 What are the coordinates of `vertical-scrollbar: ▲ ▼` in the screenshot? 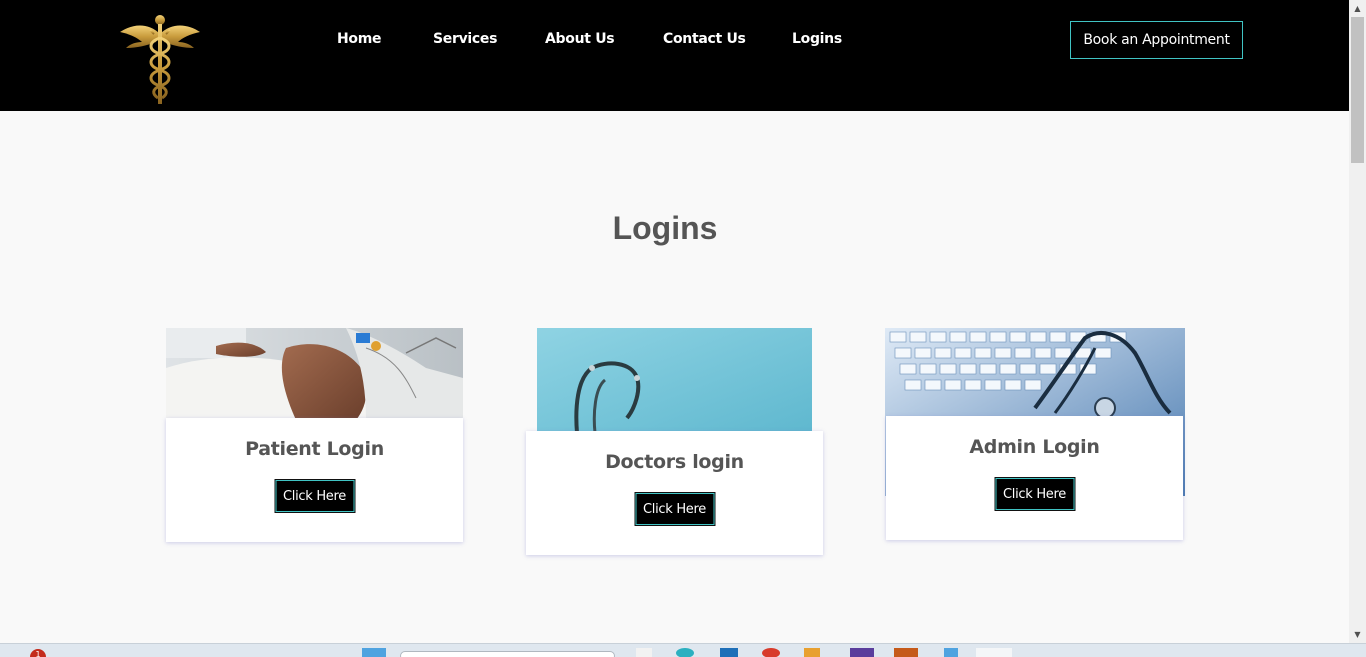 It's located at (1357, 321).